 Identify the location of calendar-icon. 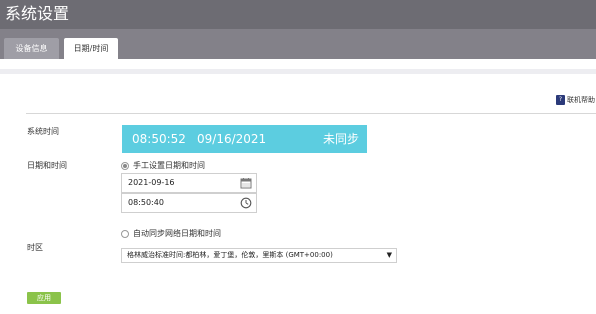
(246, 183).